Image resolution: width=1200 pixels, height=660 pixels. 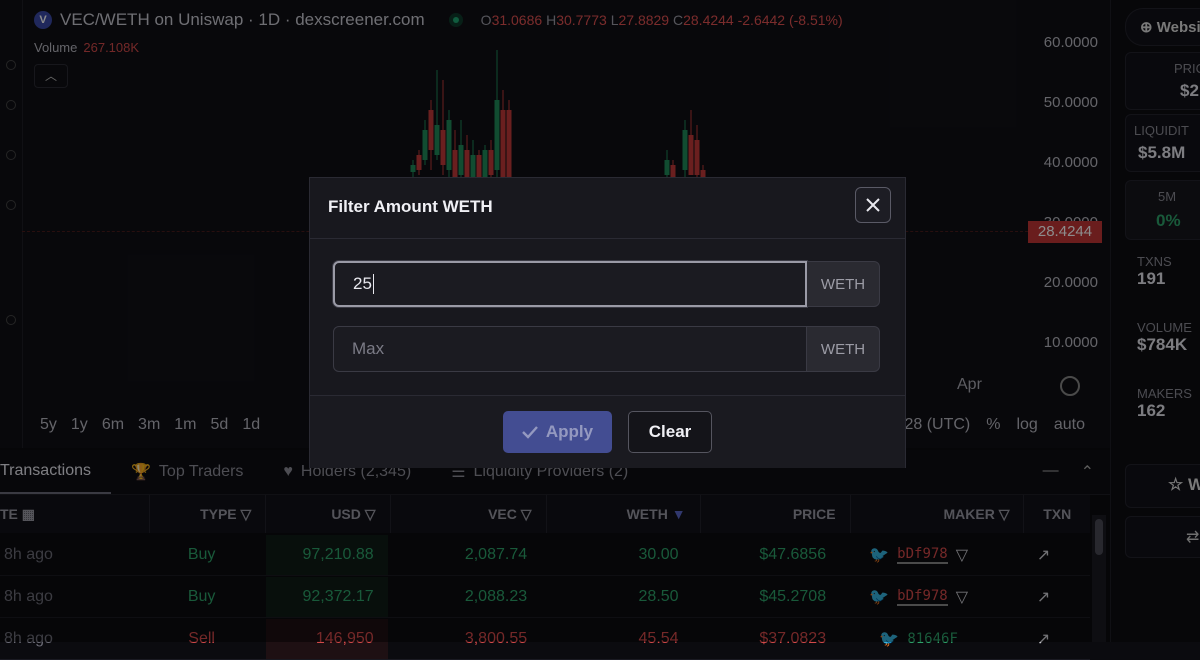 I want to click on max-amount-input: Max, so click(x=570, y=349).